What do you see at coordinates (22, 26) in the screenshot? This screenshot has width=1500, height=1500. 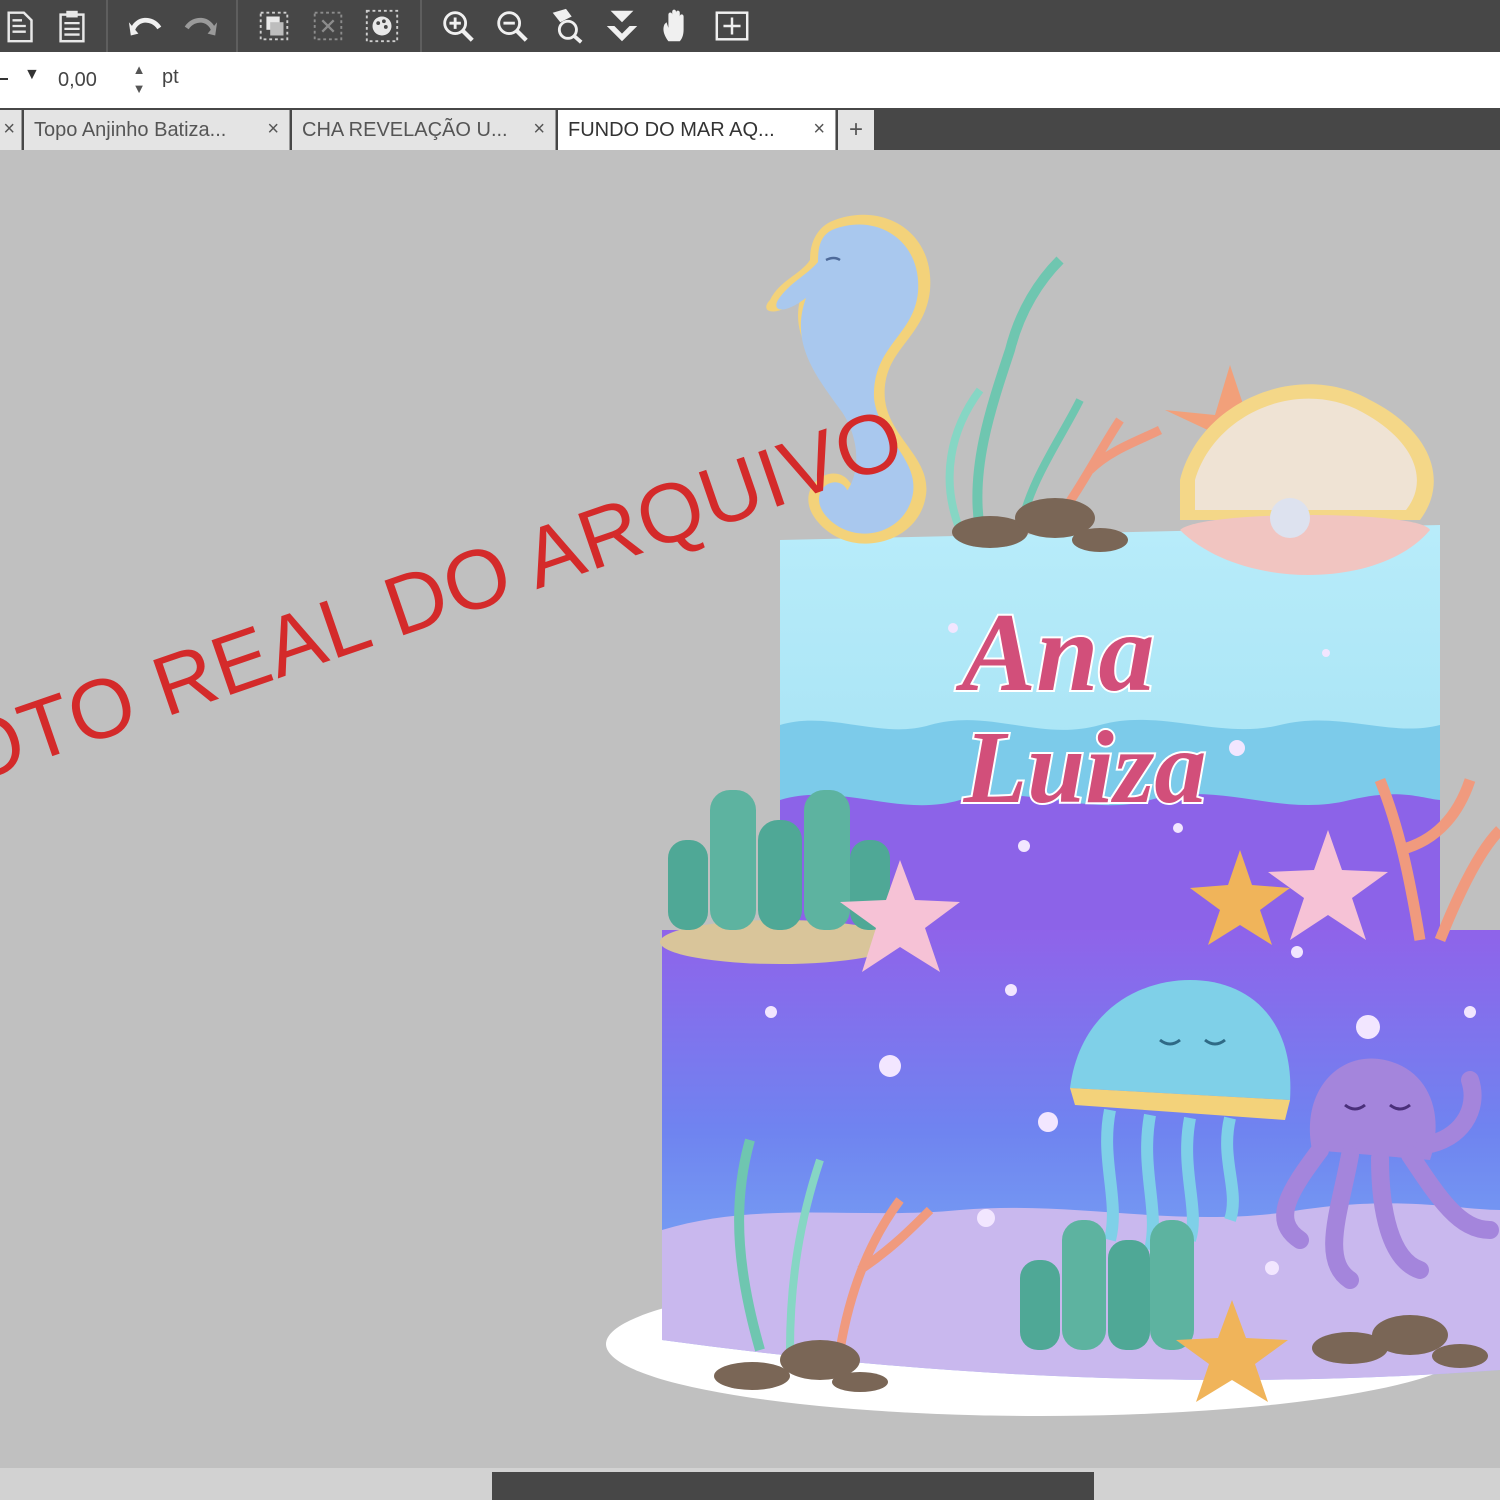 I see `paste-icon` at bounding box center [22, 26].